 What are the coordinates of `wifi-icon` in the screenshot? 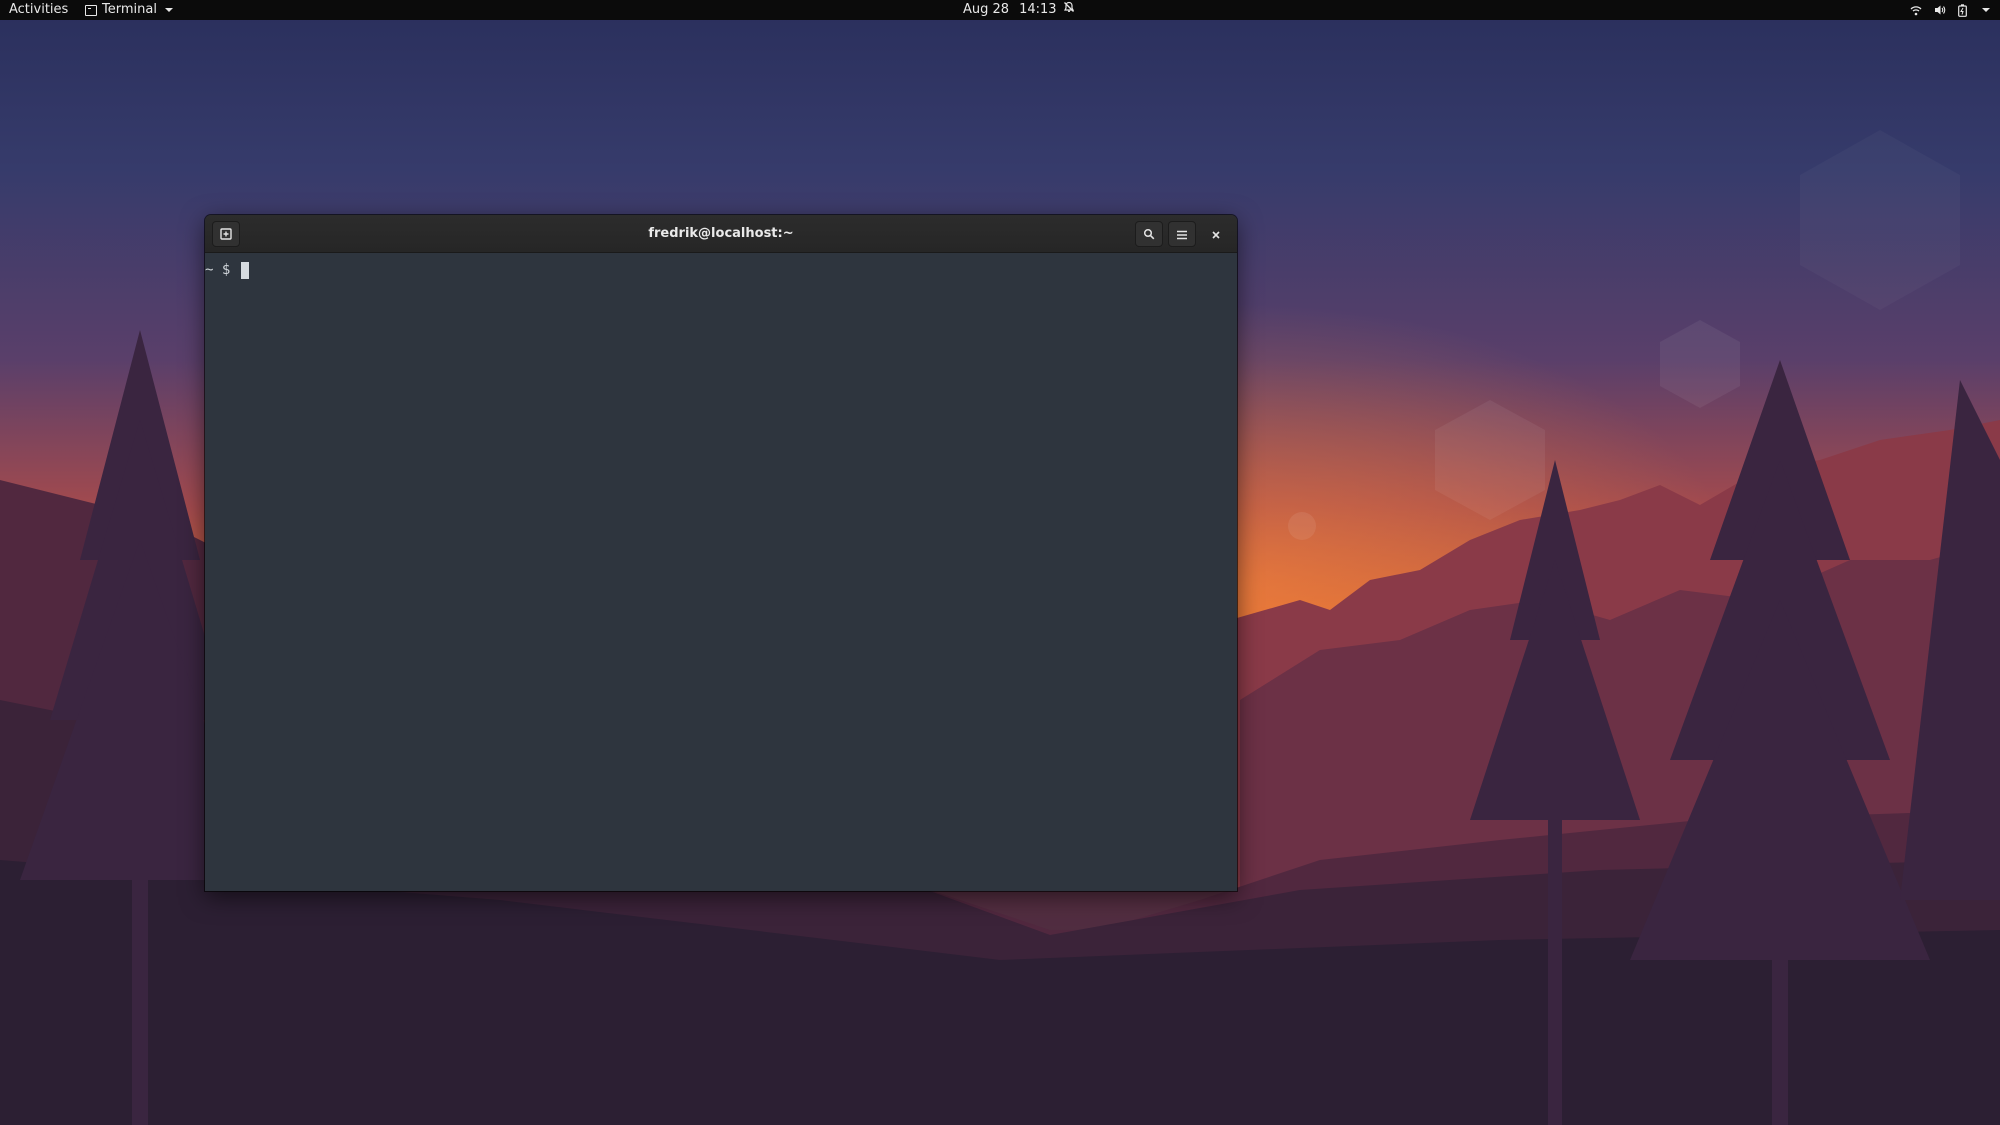 It's located at (1916, 10).